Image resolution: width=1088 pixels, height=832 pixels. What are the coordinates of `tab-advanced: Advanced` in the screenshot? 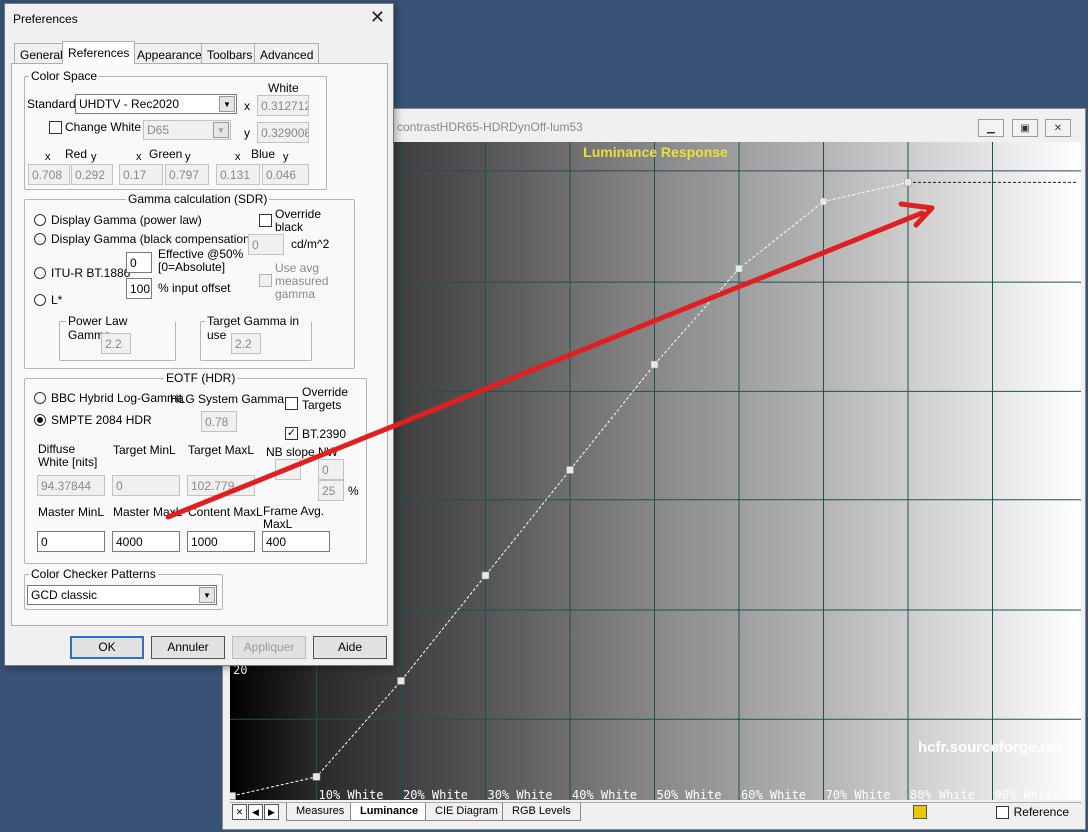 It's located at (287, 53).